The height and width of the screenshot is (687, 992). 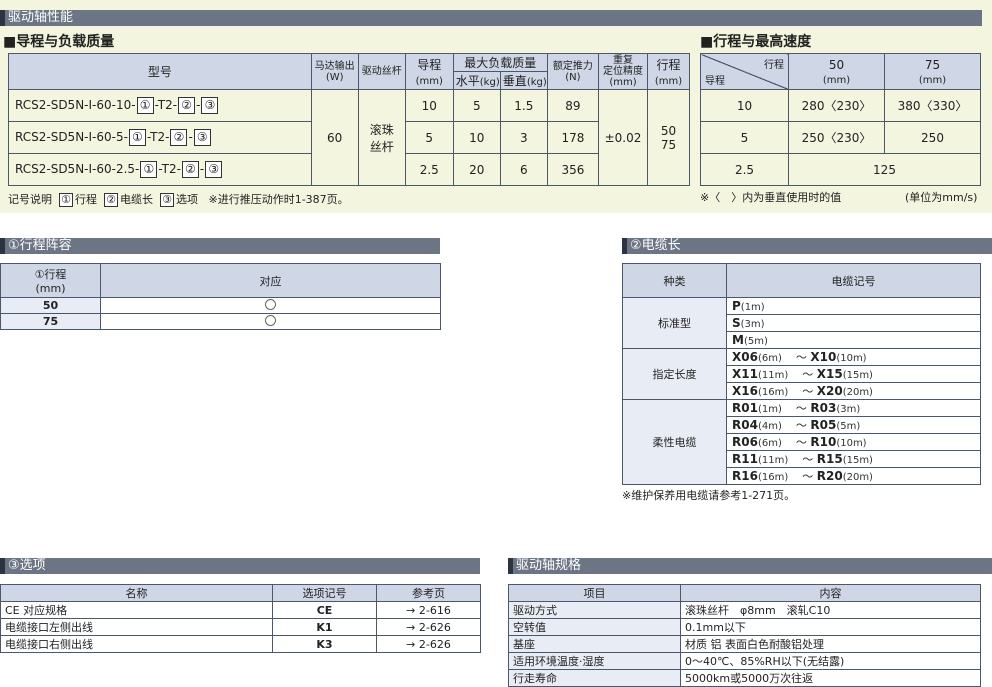 What do you see at coordinates (853, 323) in the screenshot?
I see `cable-code: S(3m)` at bounding box center [853, 323].